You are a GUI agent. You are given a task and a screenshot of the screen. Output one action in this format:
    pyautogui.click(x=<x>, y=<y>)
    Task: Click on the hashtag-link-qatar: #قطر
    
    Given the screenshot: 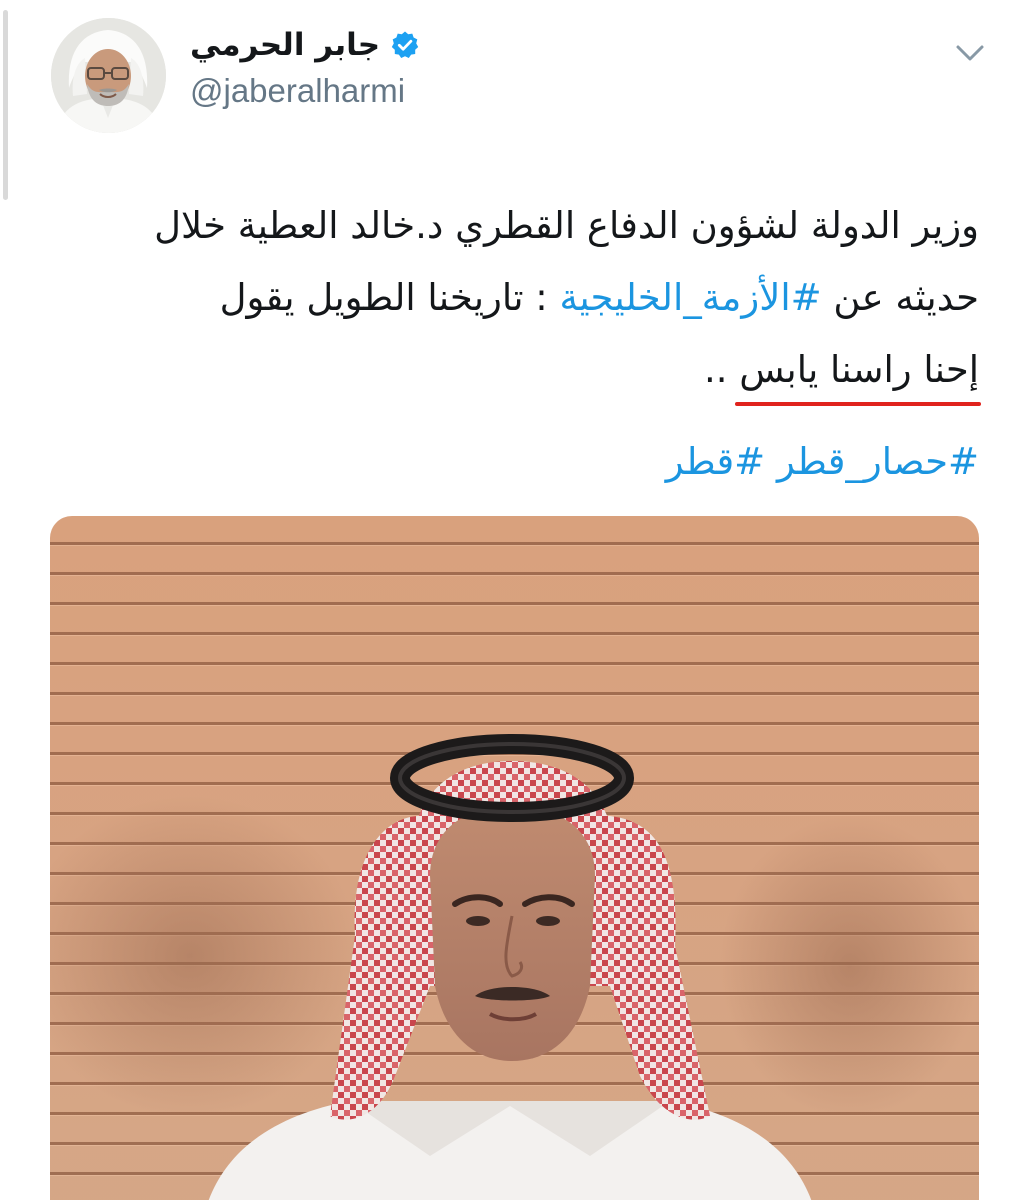 What is the action you would take?
    pyautogui.click(x=715, y=461)
    